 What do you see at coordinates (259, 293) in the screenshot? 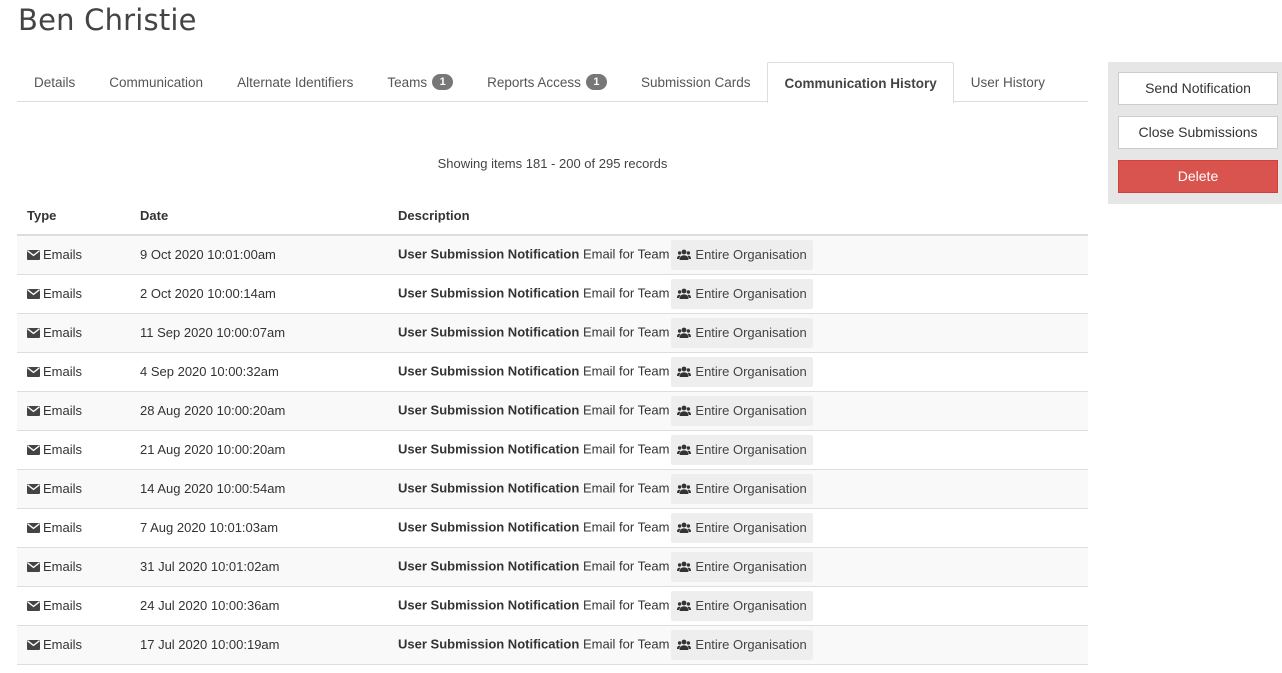
I see `date-cell: 2 Oct 2020 10:00:14am` at bounding box center [259, 293].